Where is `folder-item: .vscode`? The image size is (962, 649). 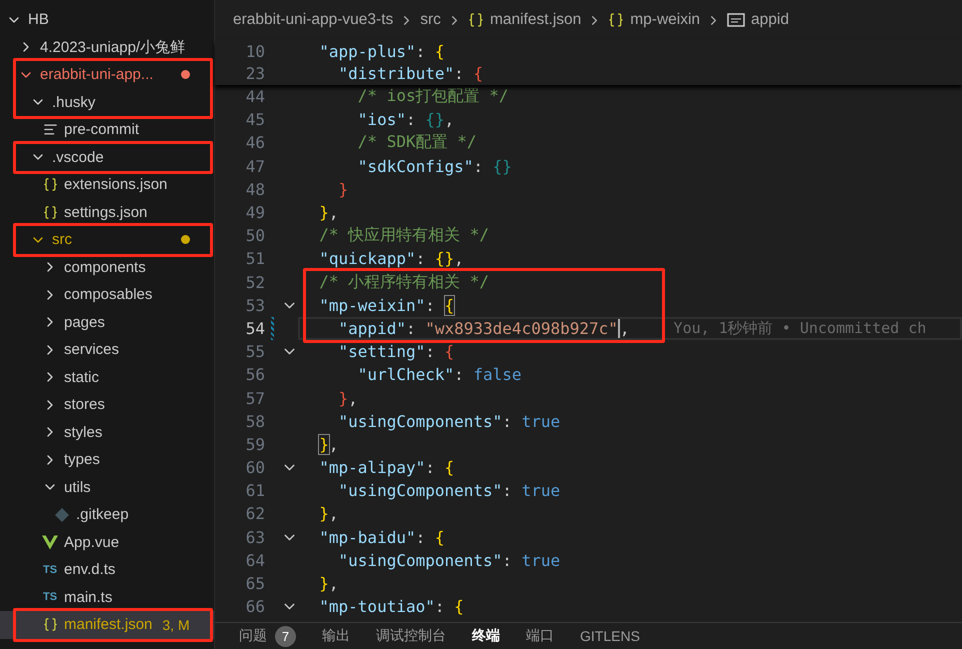
folder-item: .vscode is located at coordinates (107, 157).